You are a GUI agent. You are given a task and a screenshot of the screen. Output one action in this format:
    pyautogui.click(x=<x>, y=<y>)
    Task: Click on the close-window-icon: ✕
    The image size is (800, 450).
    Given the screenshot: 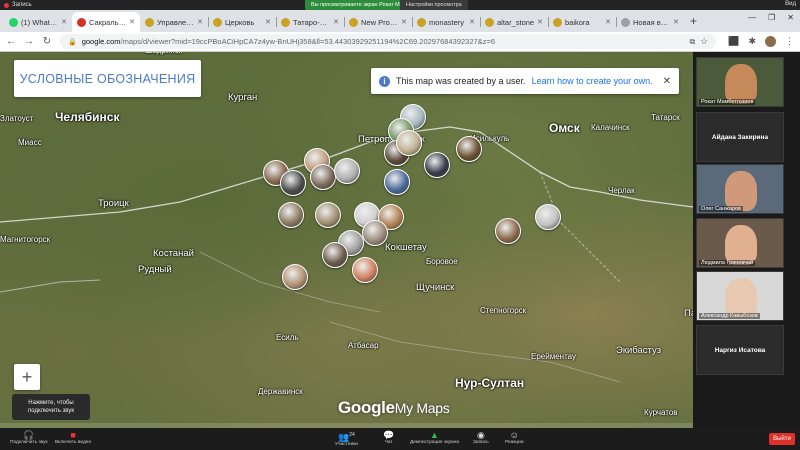 What is the action you would take?
    pyautogui.click(x=790, y=17)
    